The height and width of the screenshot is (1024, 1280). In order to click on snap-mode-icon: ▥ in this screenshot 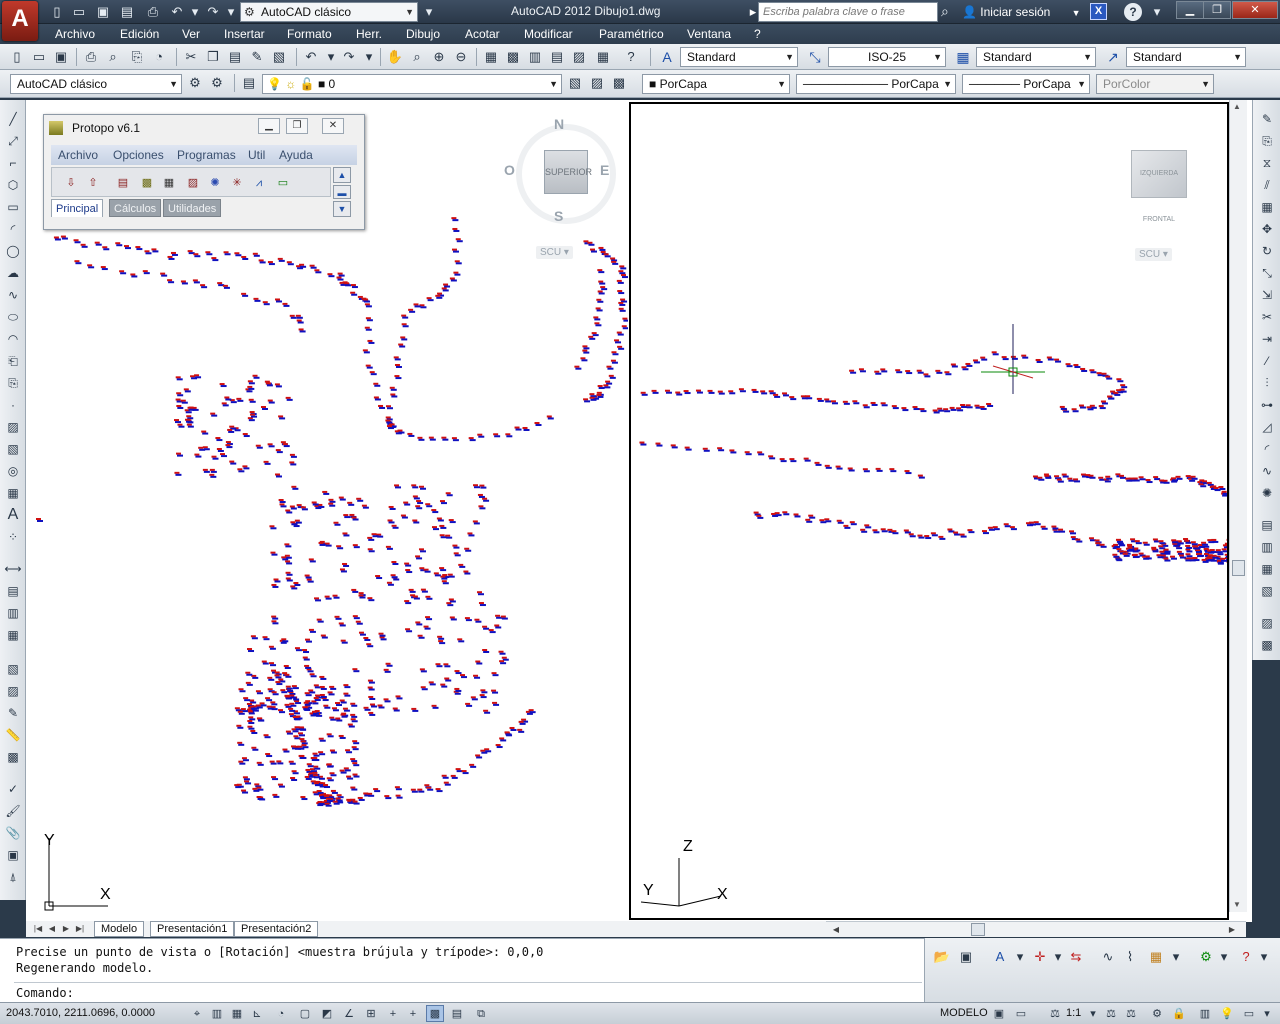, I will do `click(217, 1013)`.